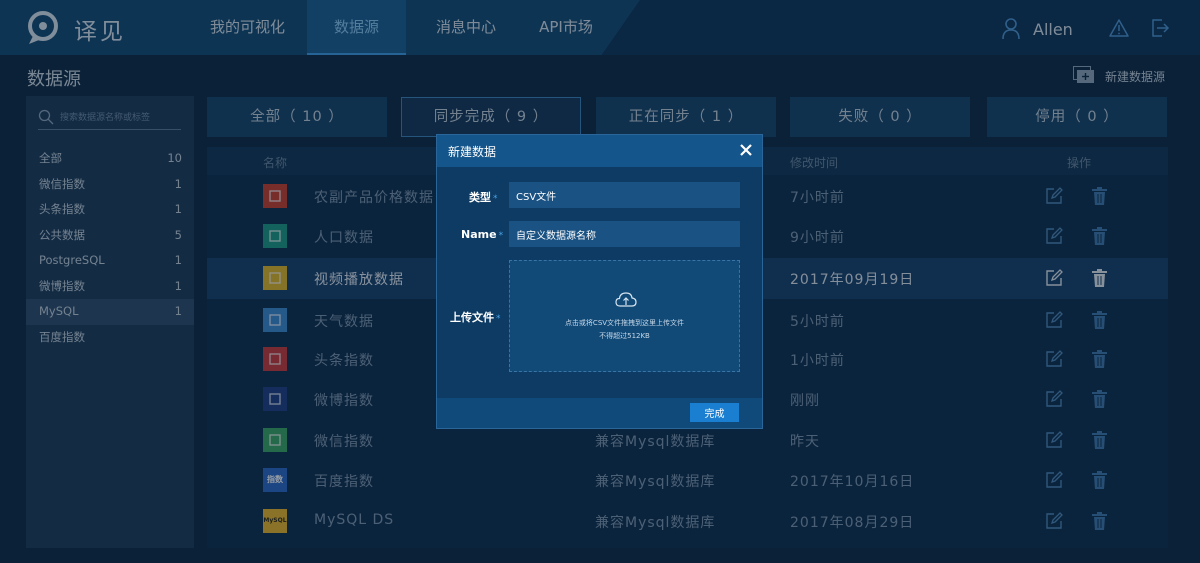  What do you see at coordinates (480, 197) in the screenshot?
I see `type-label-text: 类型` at bounding box center [480, 197].